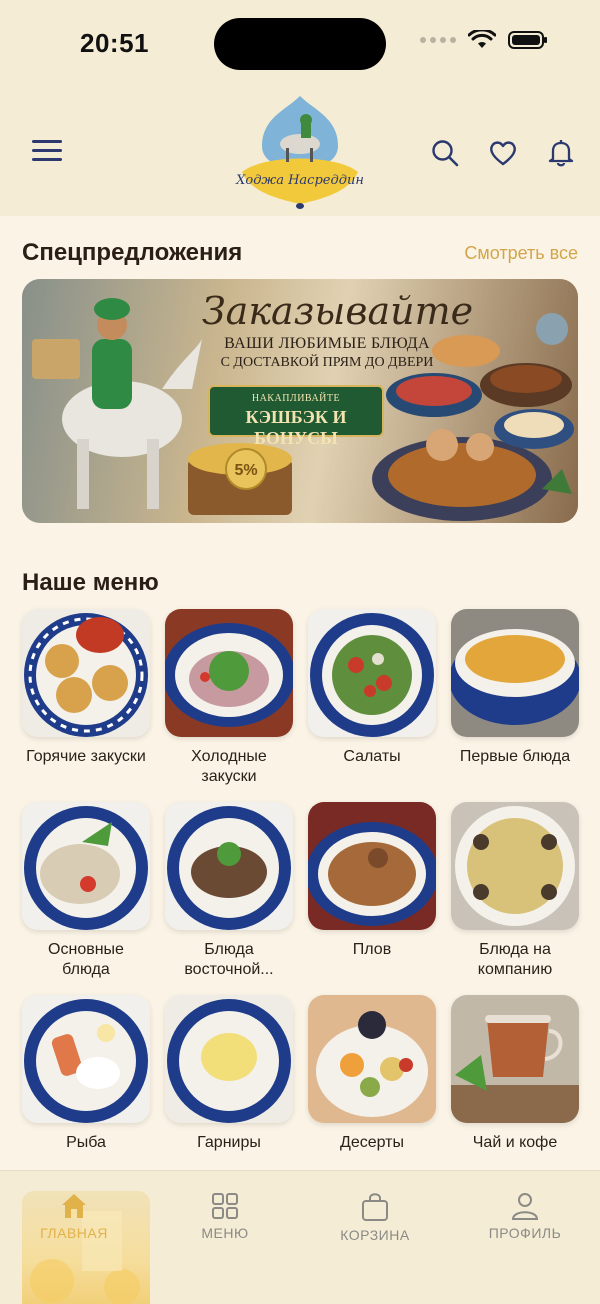  I want to click on category-label: Горячие закуски, so click(86, 756).